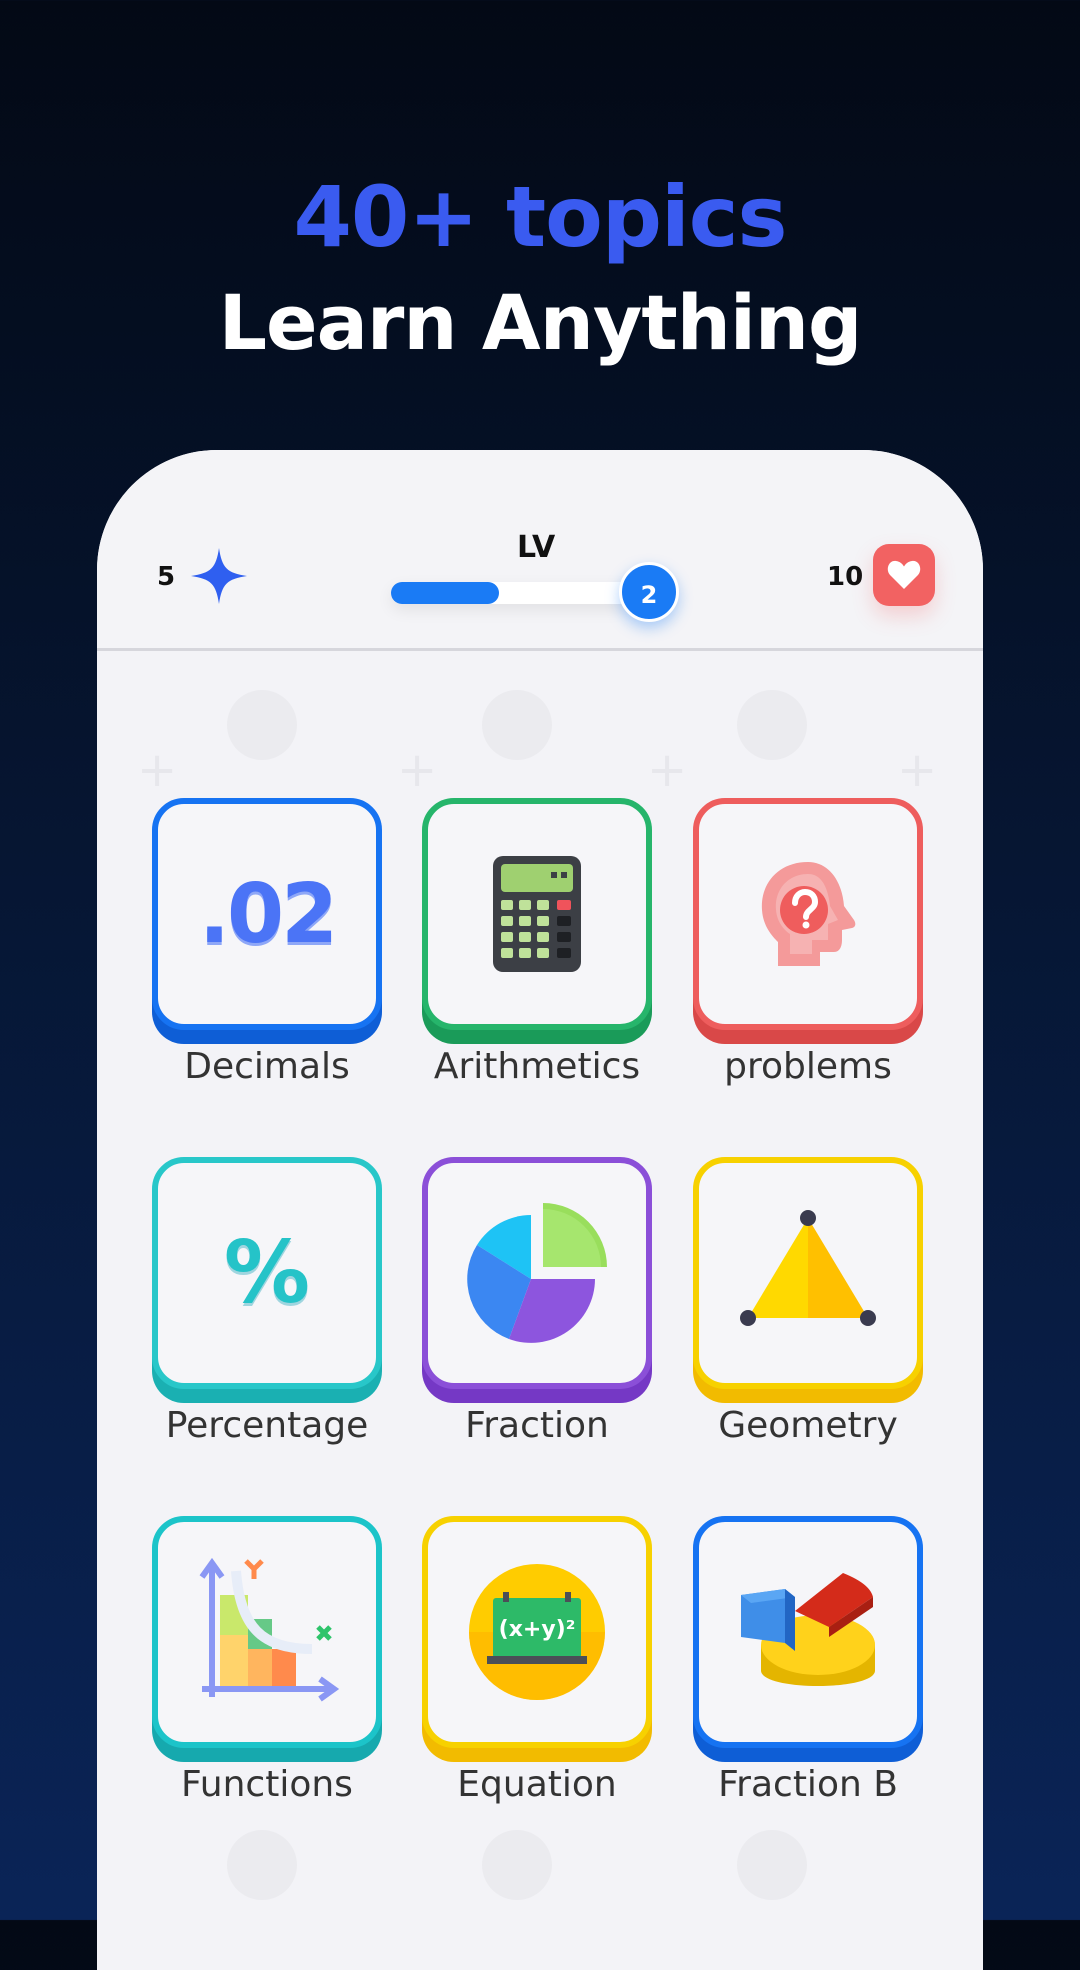  Describe the element at coordinates (537, 1784) in the screenshot. I see `topic-label: Equation` at that location.